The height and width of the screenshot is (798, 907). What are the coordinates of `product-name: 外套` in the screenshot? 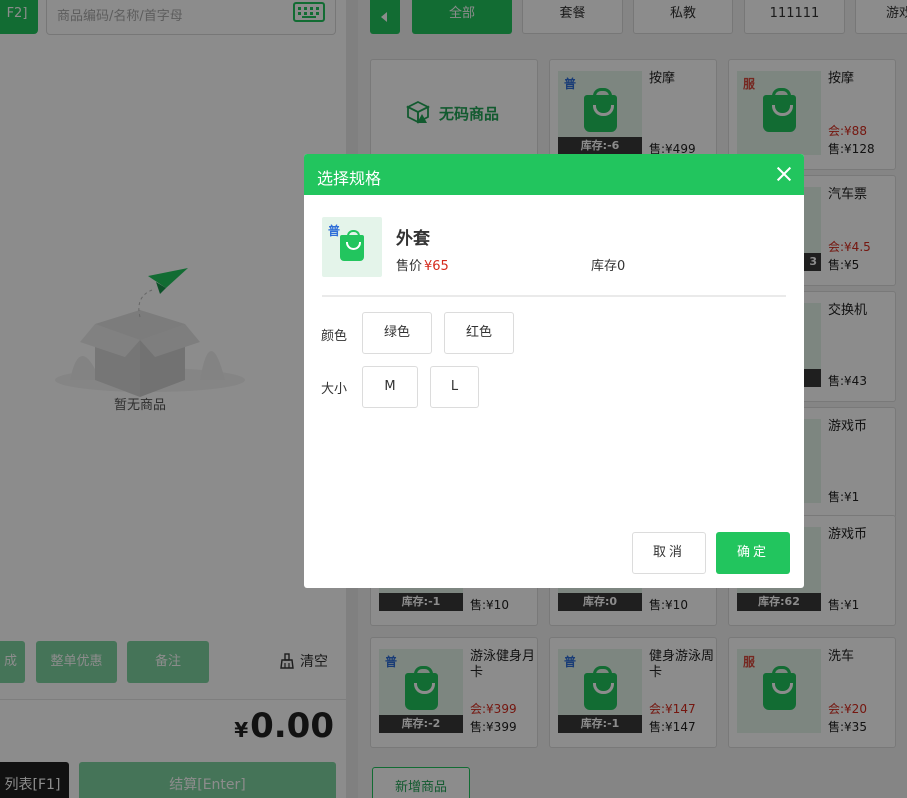 It's located at (413, 239).